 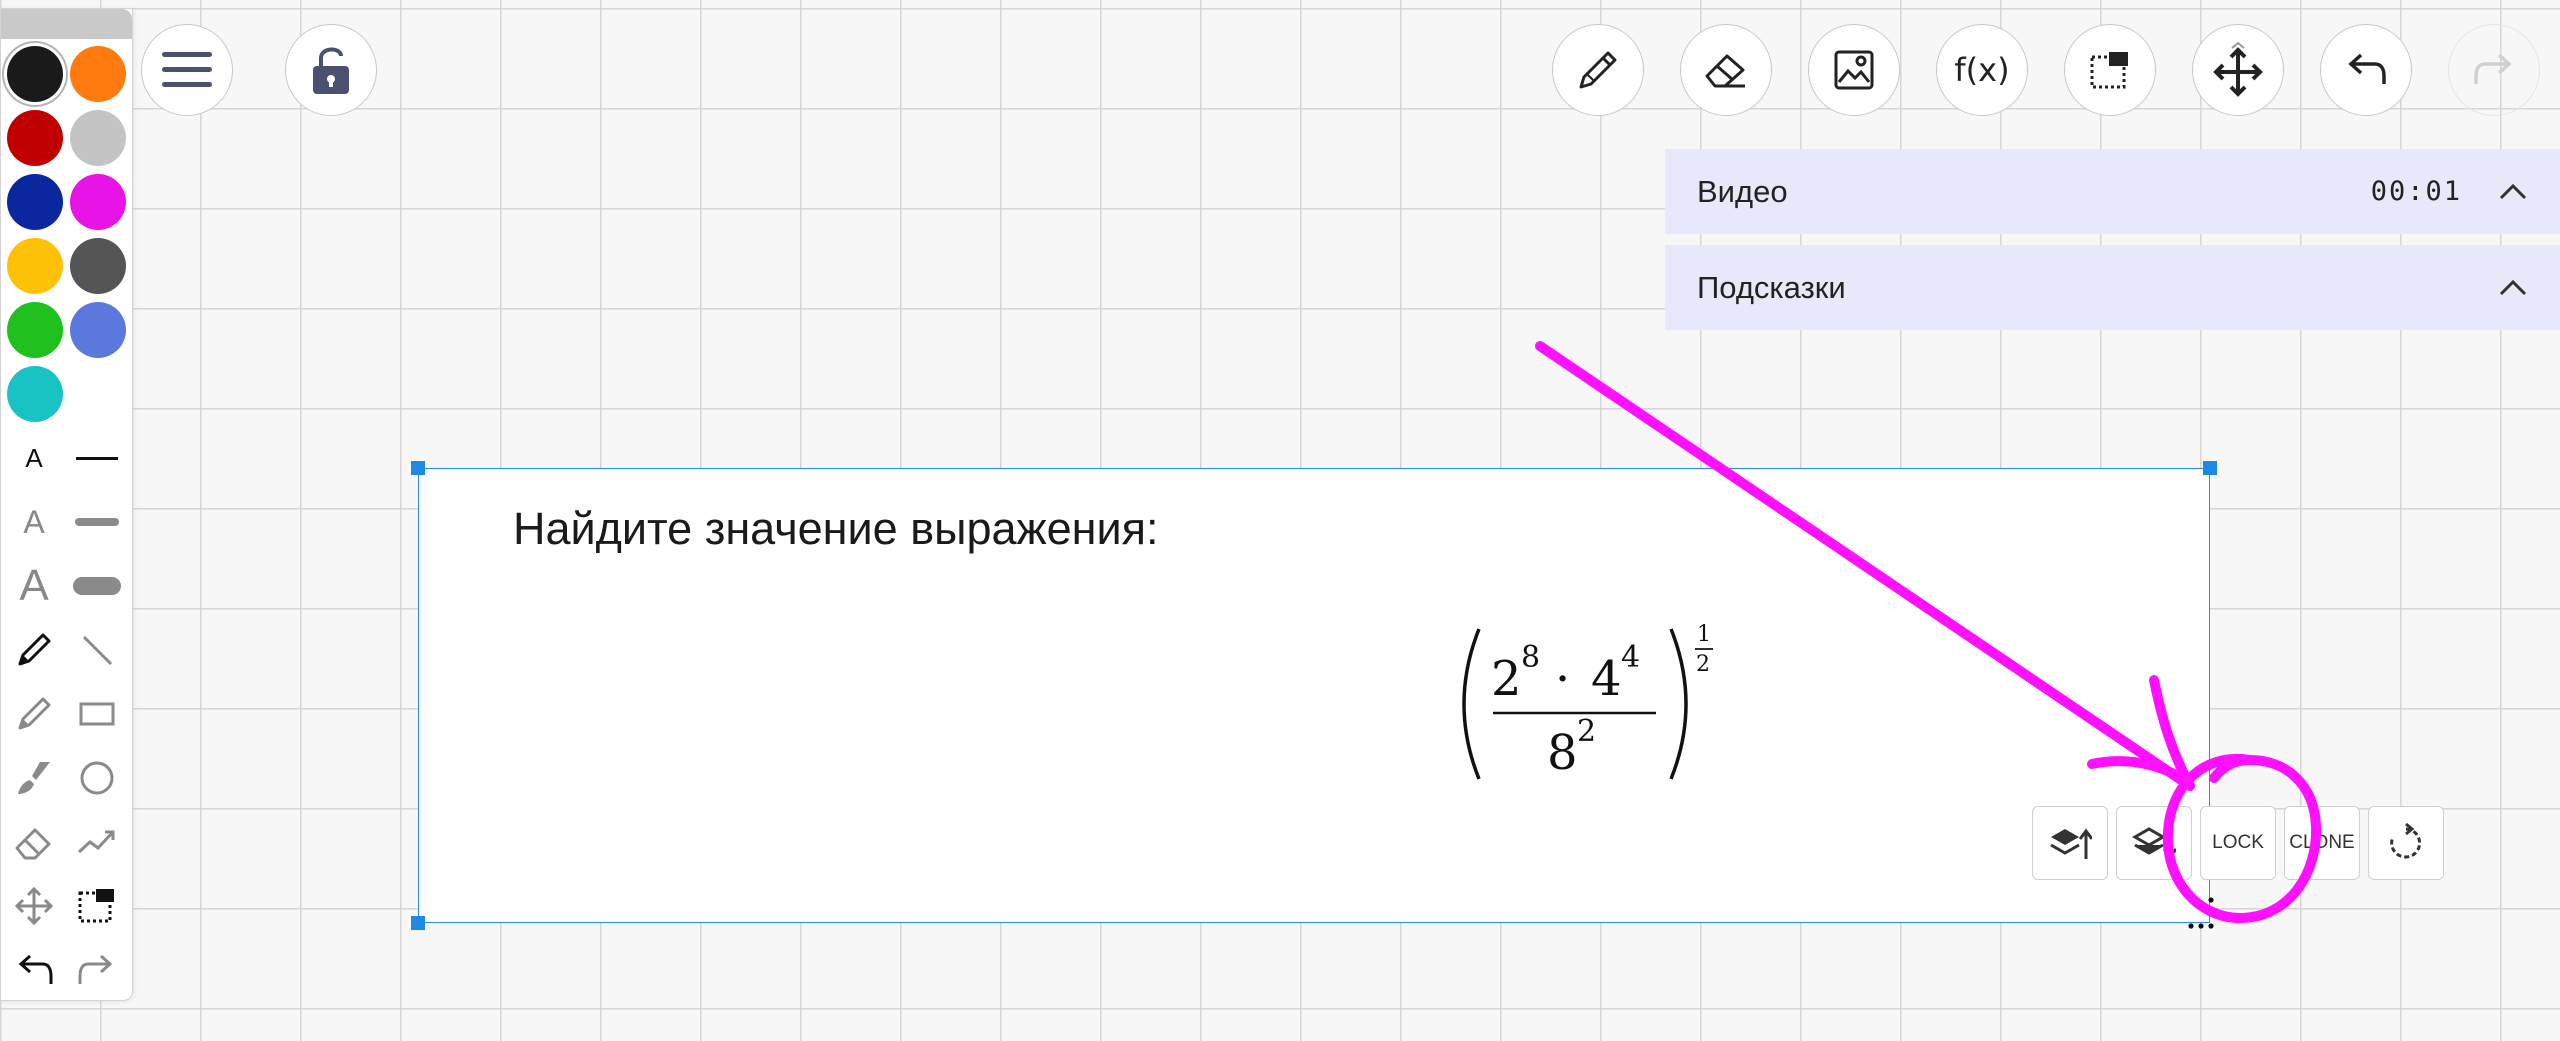 I want to click on image-icon, so click(x=1854, y=70).